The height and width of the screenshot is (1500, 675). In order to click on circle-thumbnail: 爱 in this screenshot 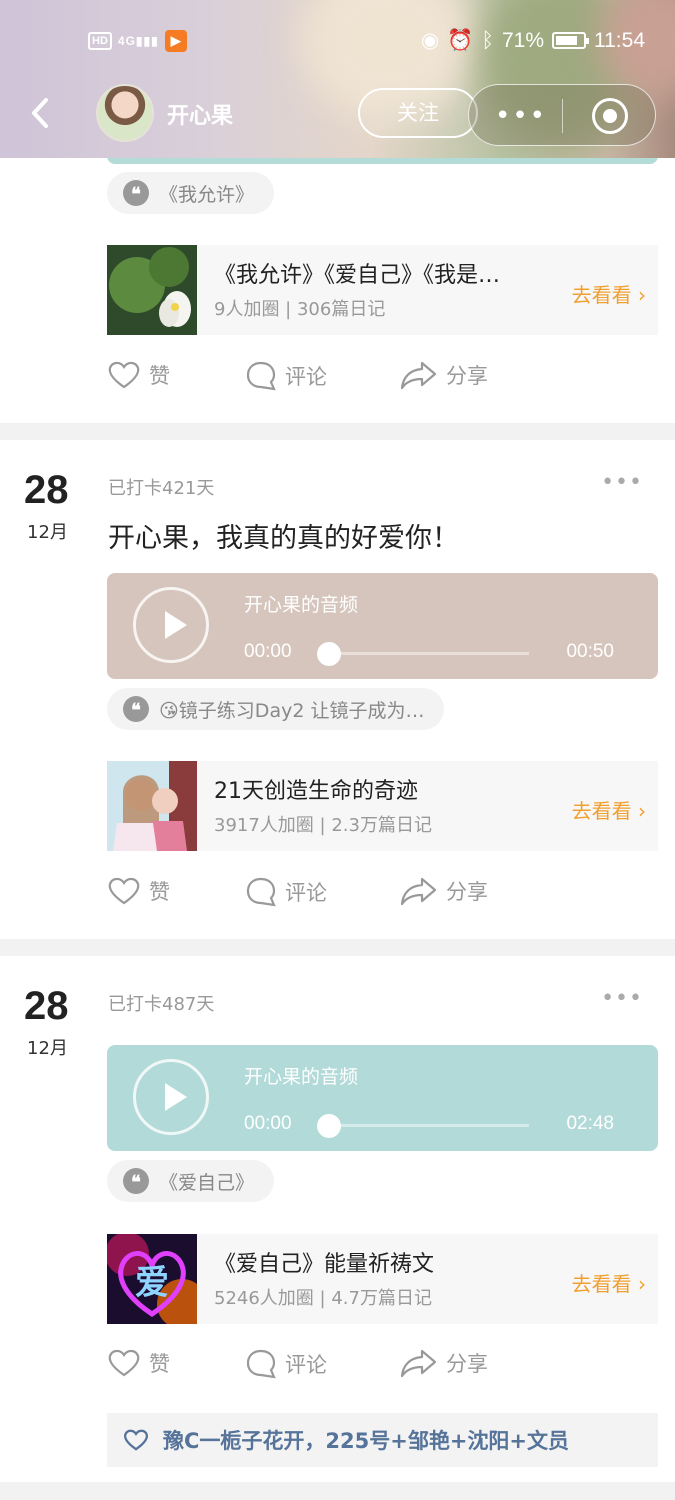, I will do `click(152, 1279)`.